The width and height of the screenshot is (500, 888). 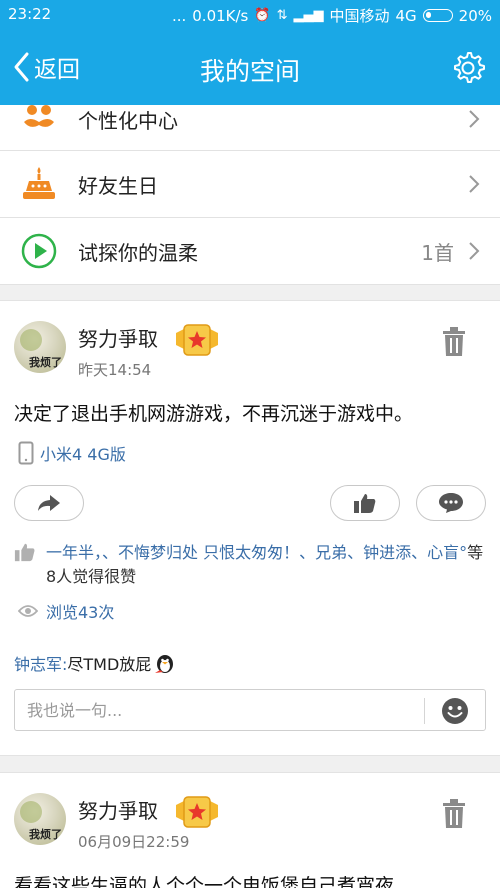 What do you see at coordinates (28, 611) in the screenshot?
I see `eye-icon` at bounding box center [28, 611].